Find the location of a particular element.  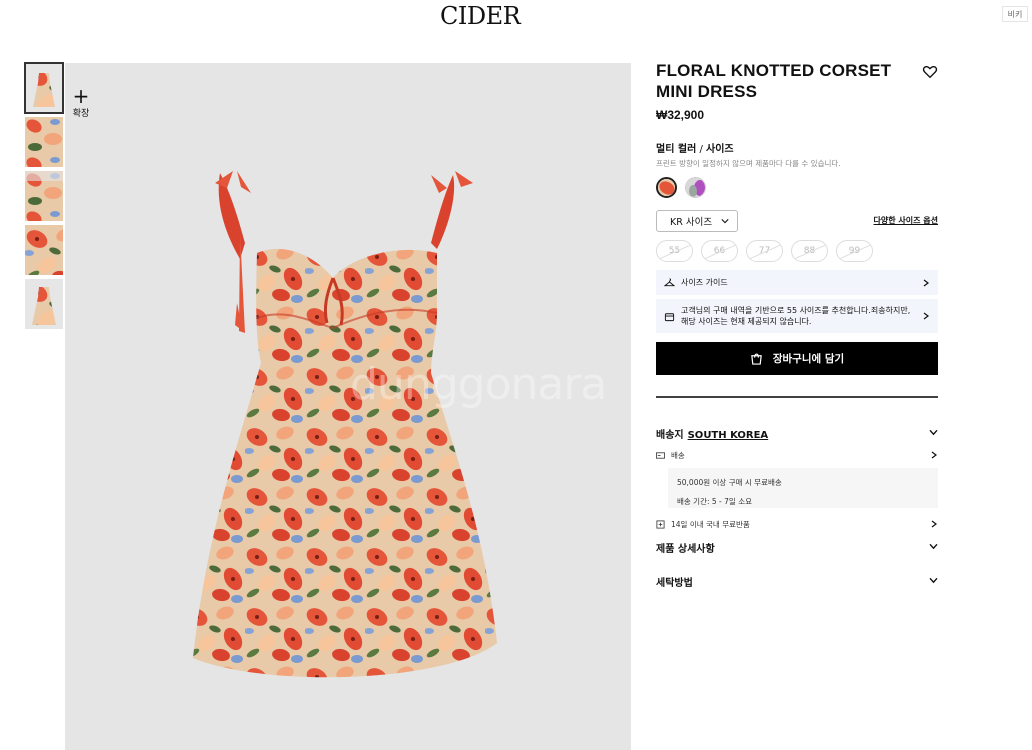

zoom-label: 확장 is located at coordinates (81, 114).